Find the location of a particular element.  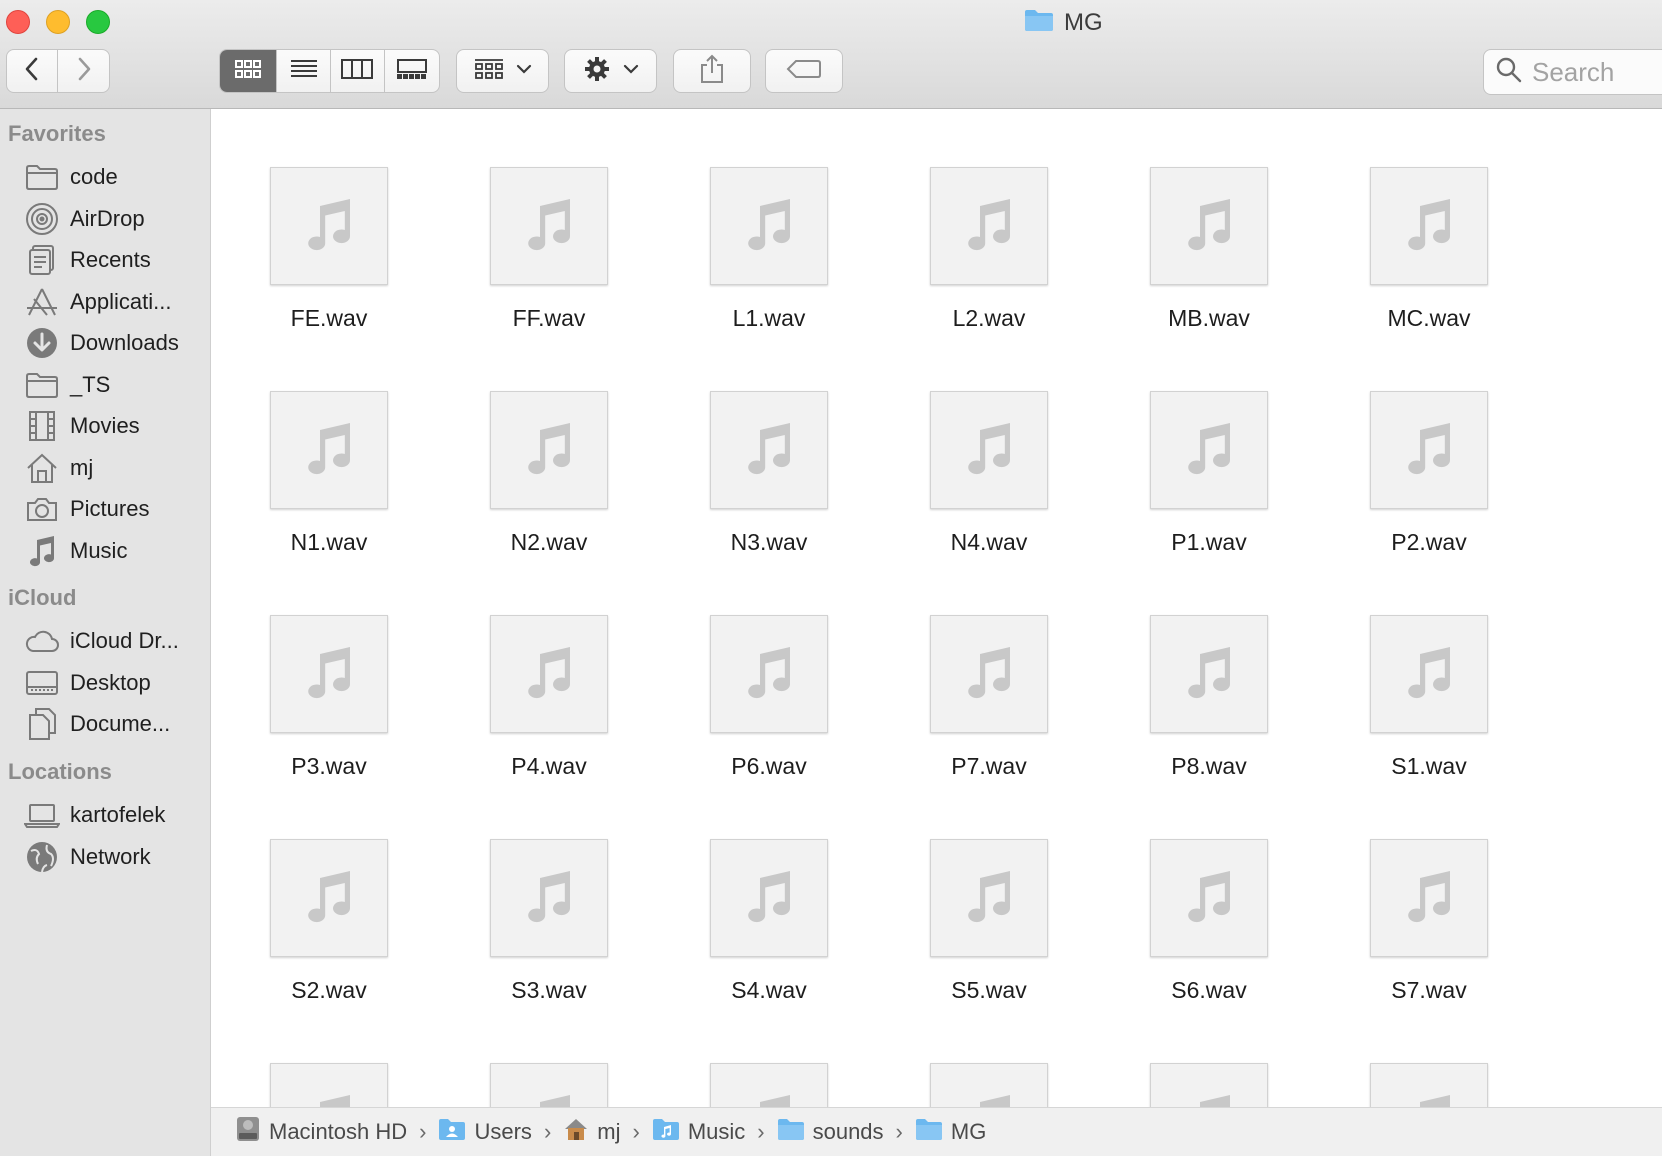

file-item: P4.wav is located at coordinates (541, 668).